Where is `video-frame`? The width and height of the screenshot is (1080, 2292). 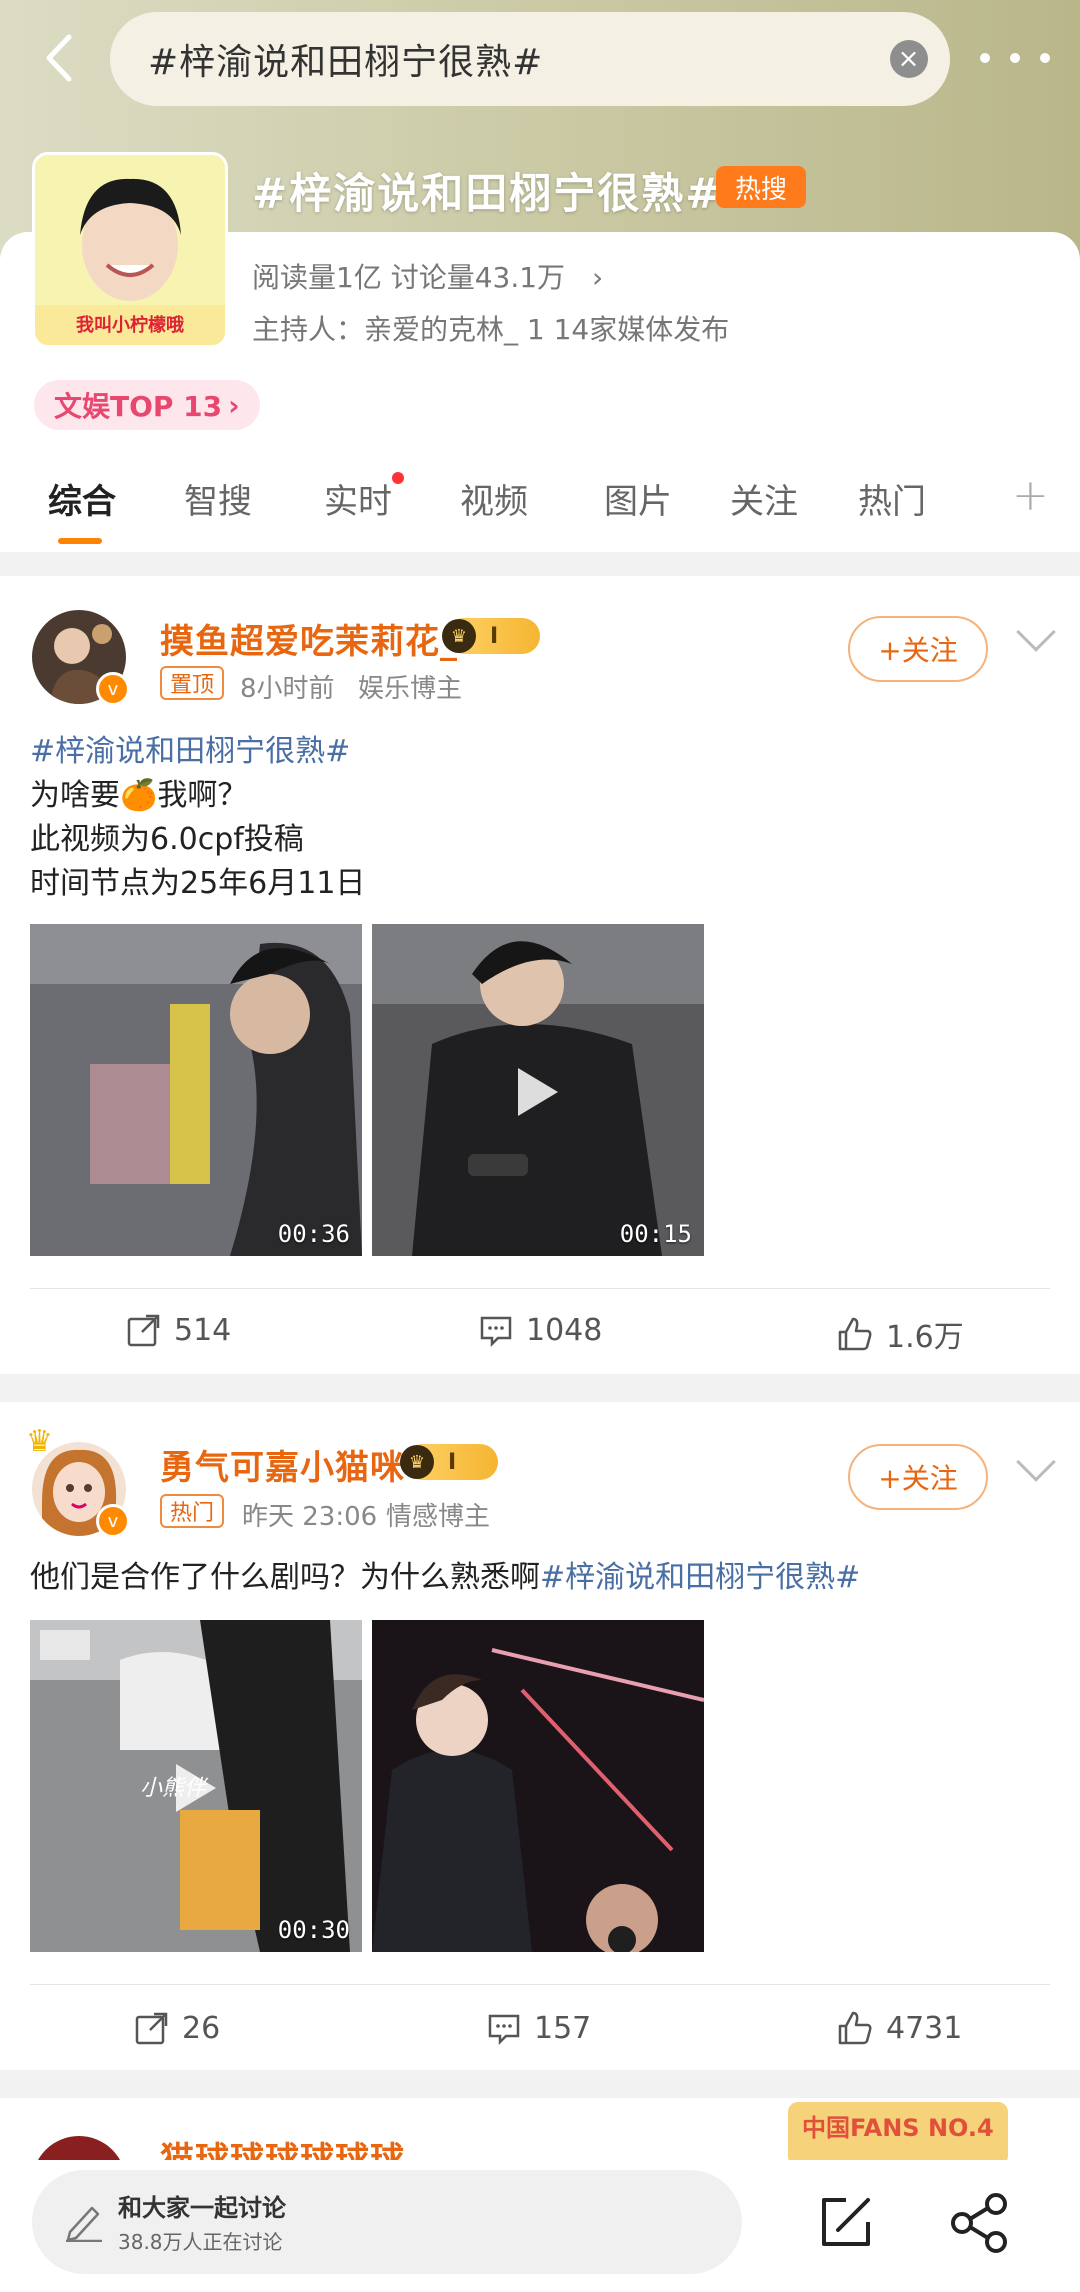
video-frame is located at coordinates (196, 1090).